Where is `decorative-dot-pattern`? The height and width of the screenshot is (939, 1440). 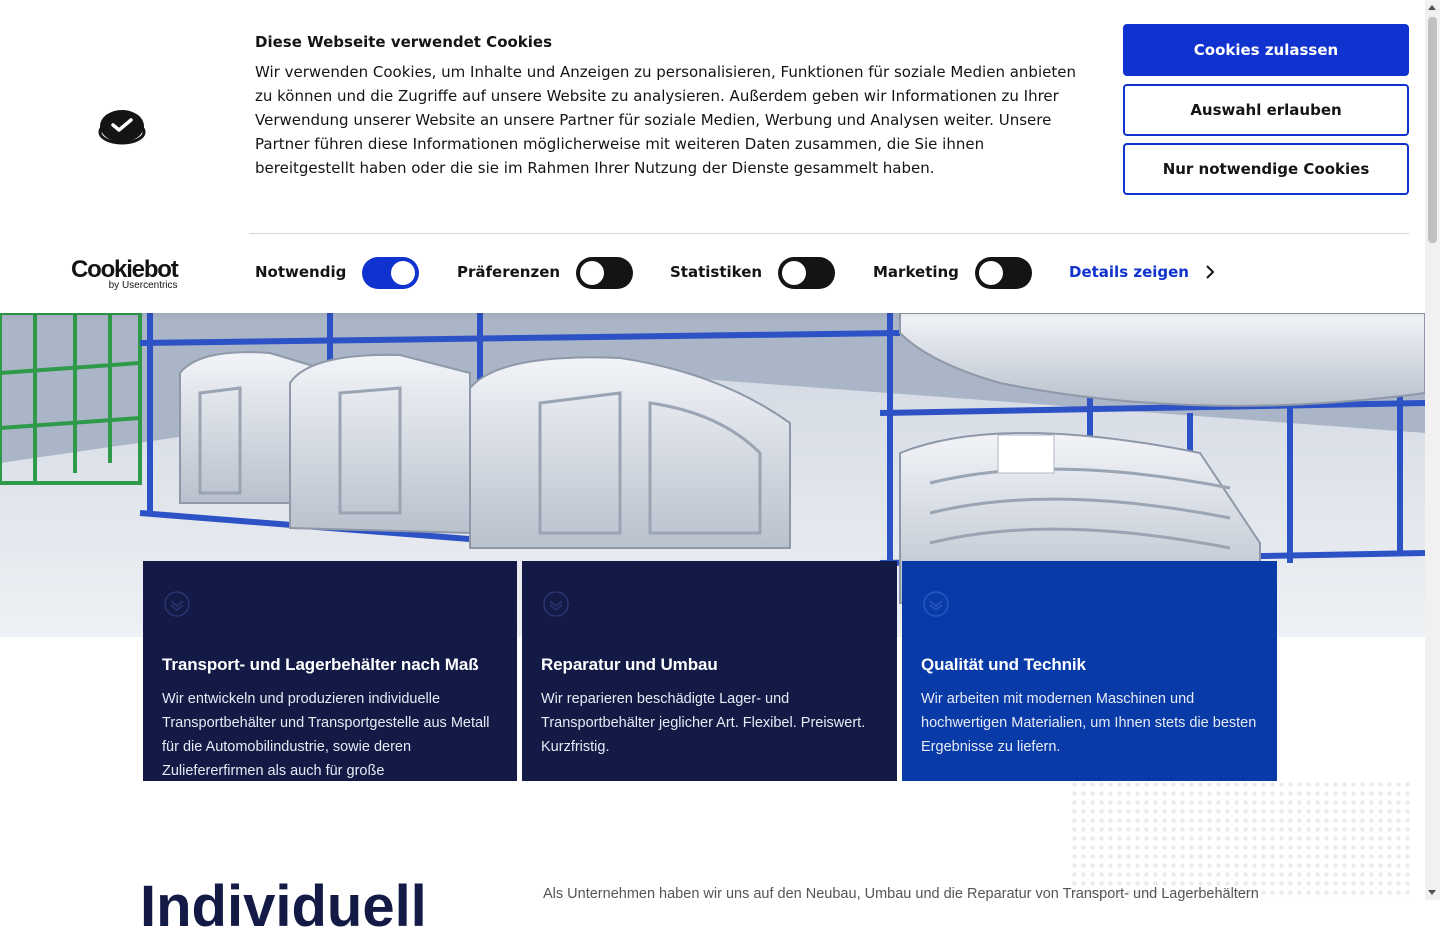 decorative-dot-pattern is located at coordinates (1240, 840).